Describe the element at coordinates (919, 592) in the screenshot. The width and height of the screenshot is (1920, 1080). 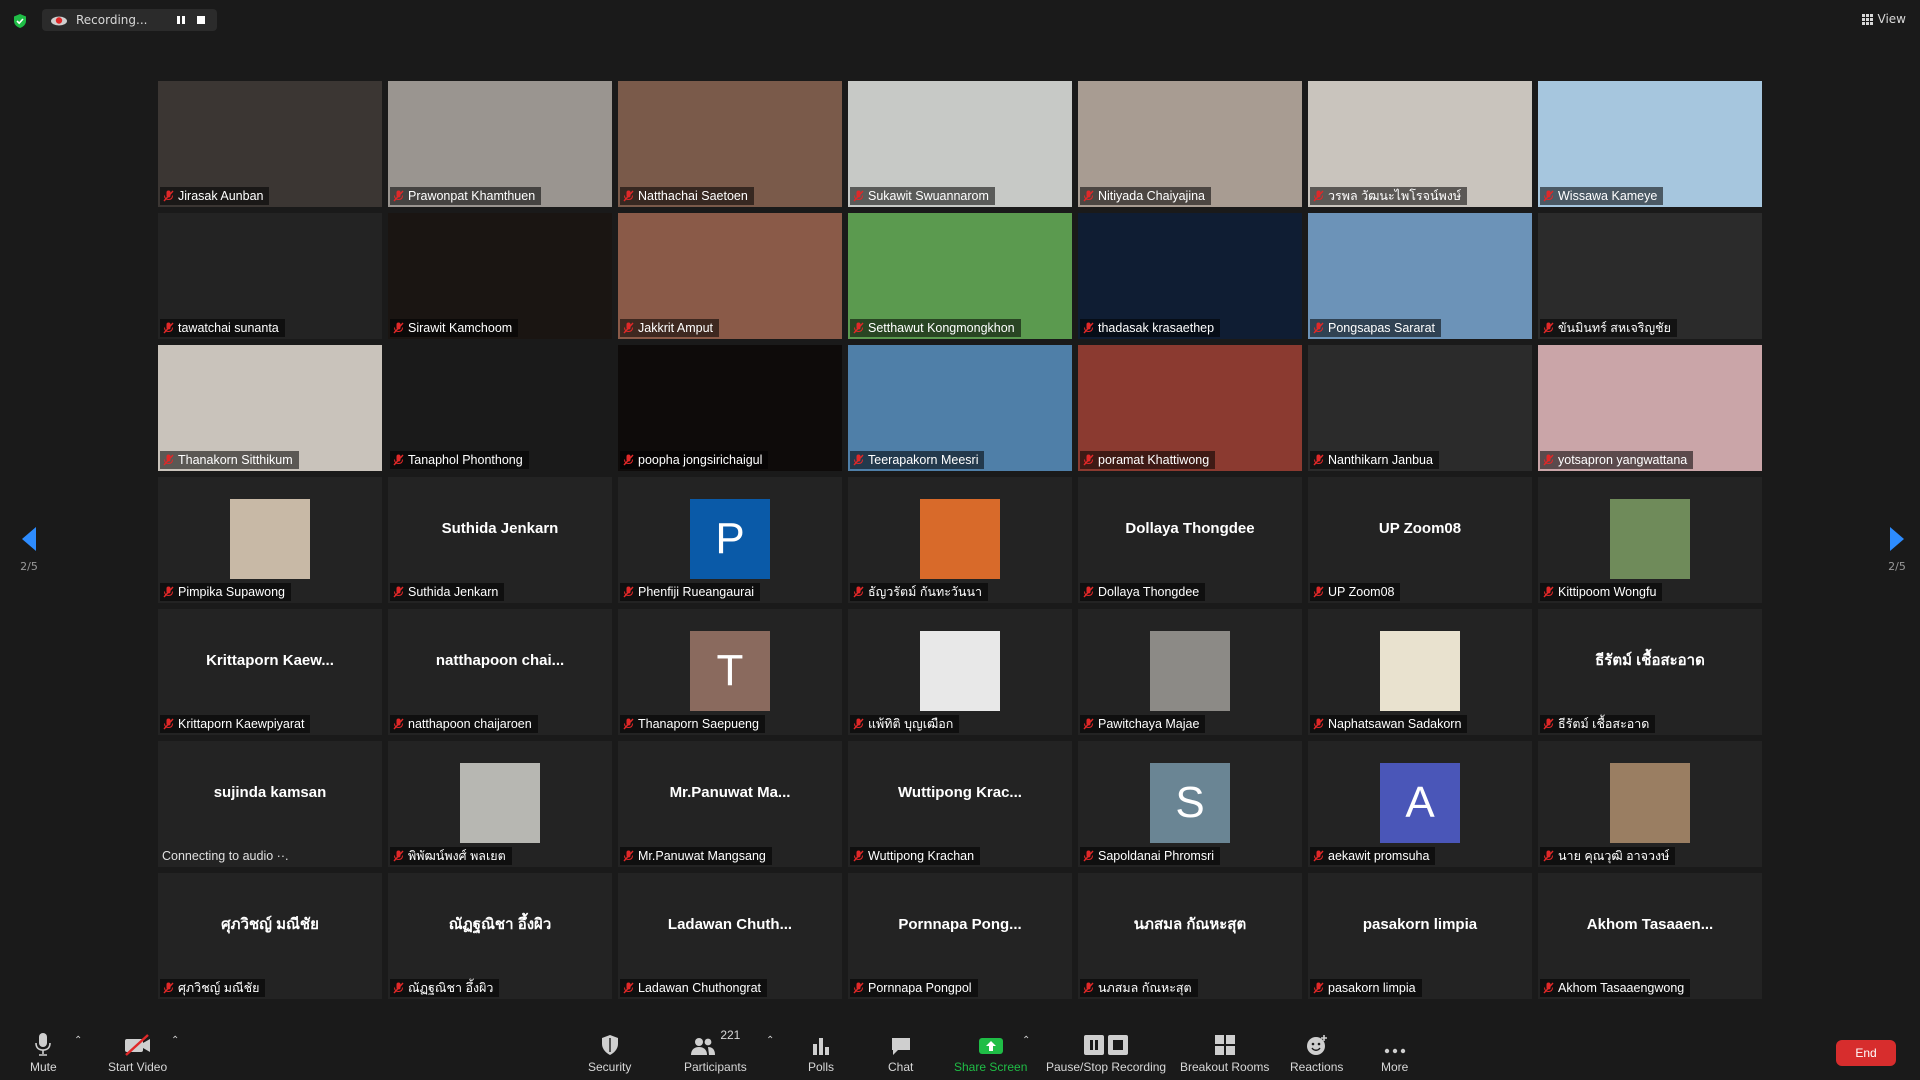
I see `participant-name-tag: ธัญวรัตม์ กันทะวันนา` at that location.